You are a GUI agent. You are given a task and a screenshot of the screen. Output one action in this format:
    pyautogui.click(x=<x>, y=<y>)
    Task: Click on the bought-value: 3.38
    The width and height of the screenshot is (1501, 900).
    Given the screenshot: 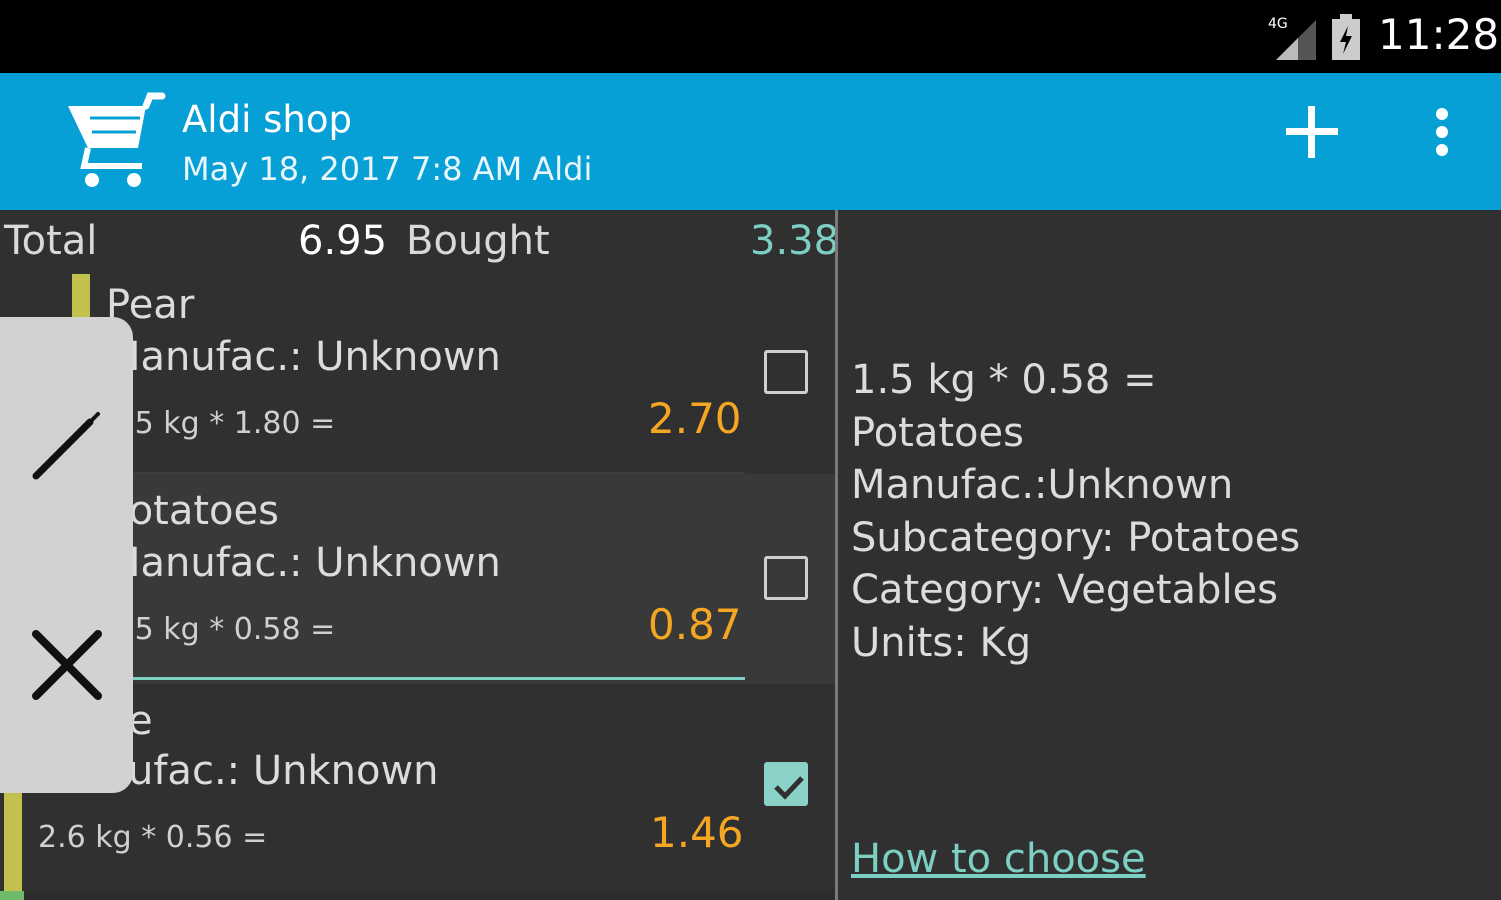 What is the action you would take?
    pyautogui.click(x=795, y=241)
    